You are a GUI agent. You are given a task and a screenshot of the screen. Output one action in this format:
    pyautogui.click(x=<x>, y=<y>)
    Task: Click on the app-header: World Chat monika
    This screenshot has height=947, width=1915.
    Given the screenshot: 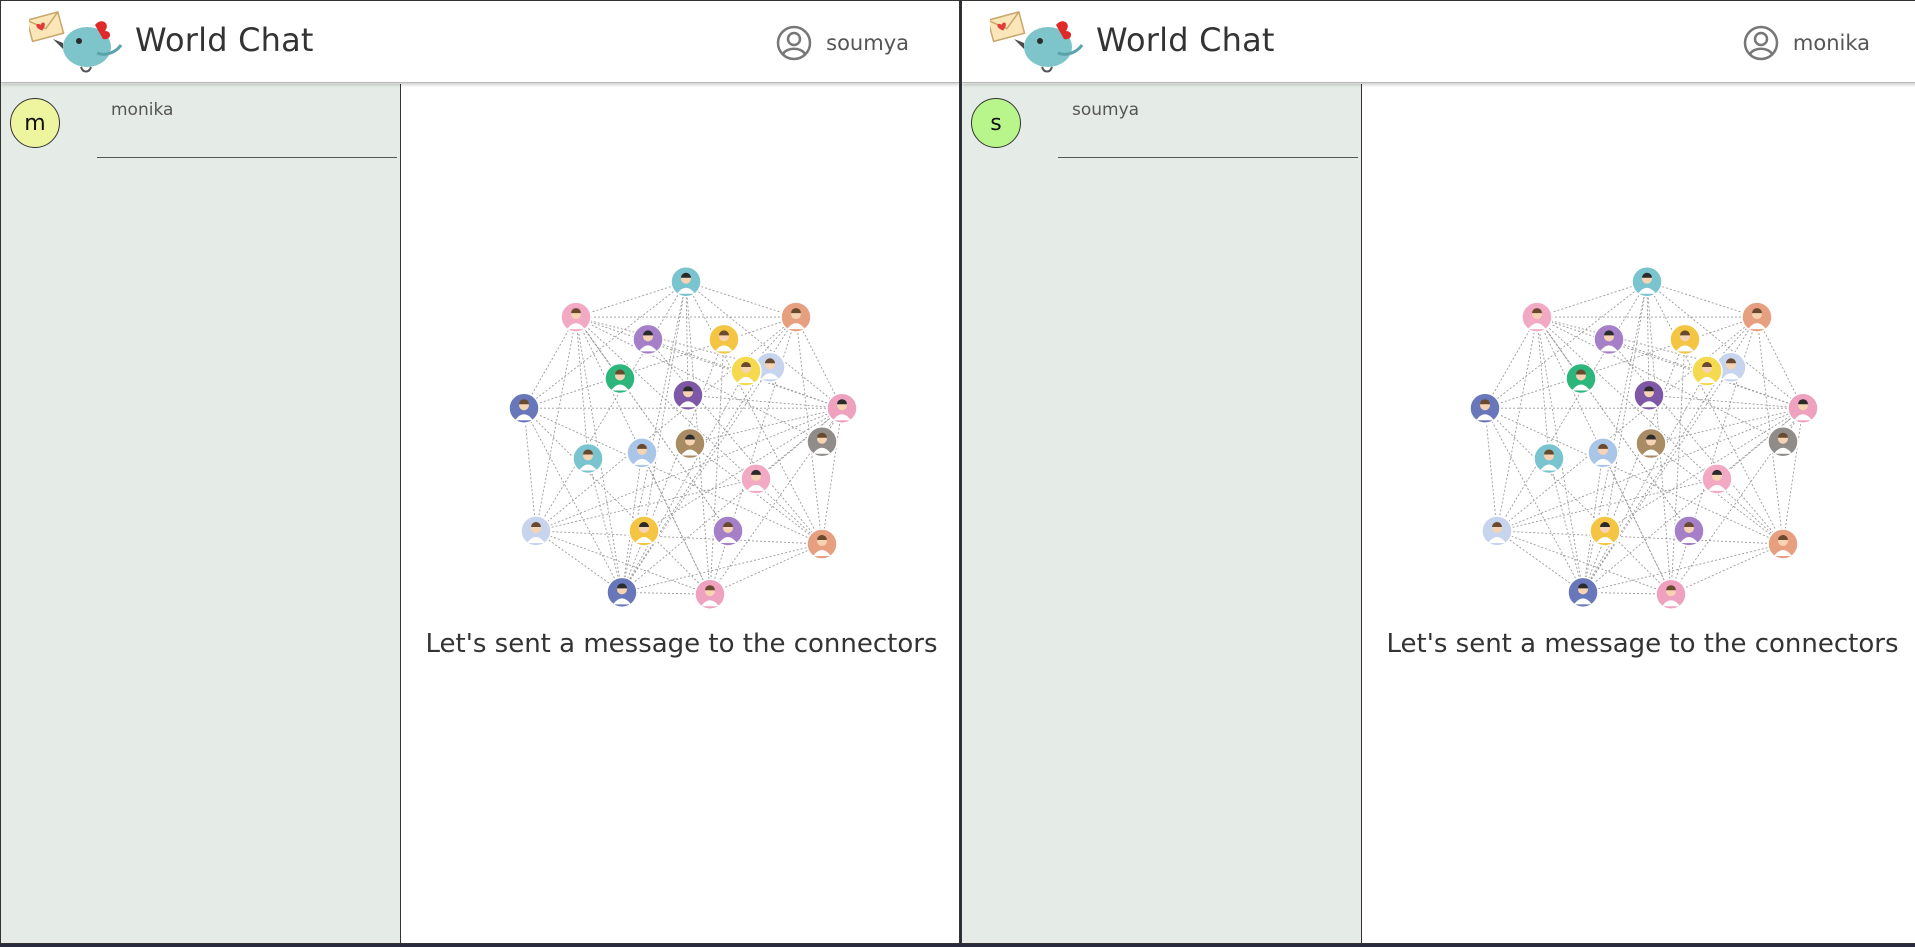 What is the action you would take?
    pyautogui.click(x=1438, y=42)
    